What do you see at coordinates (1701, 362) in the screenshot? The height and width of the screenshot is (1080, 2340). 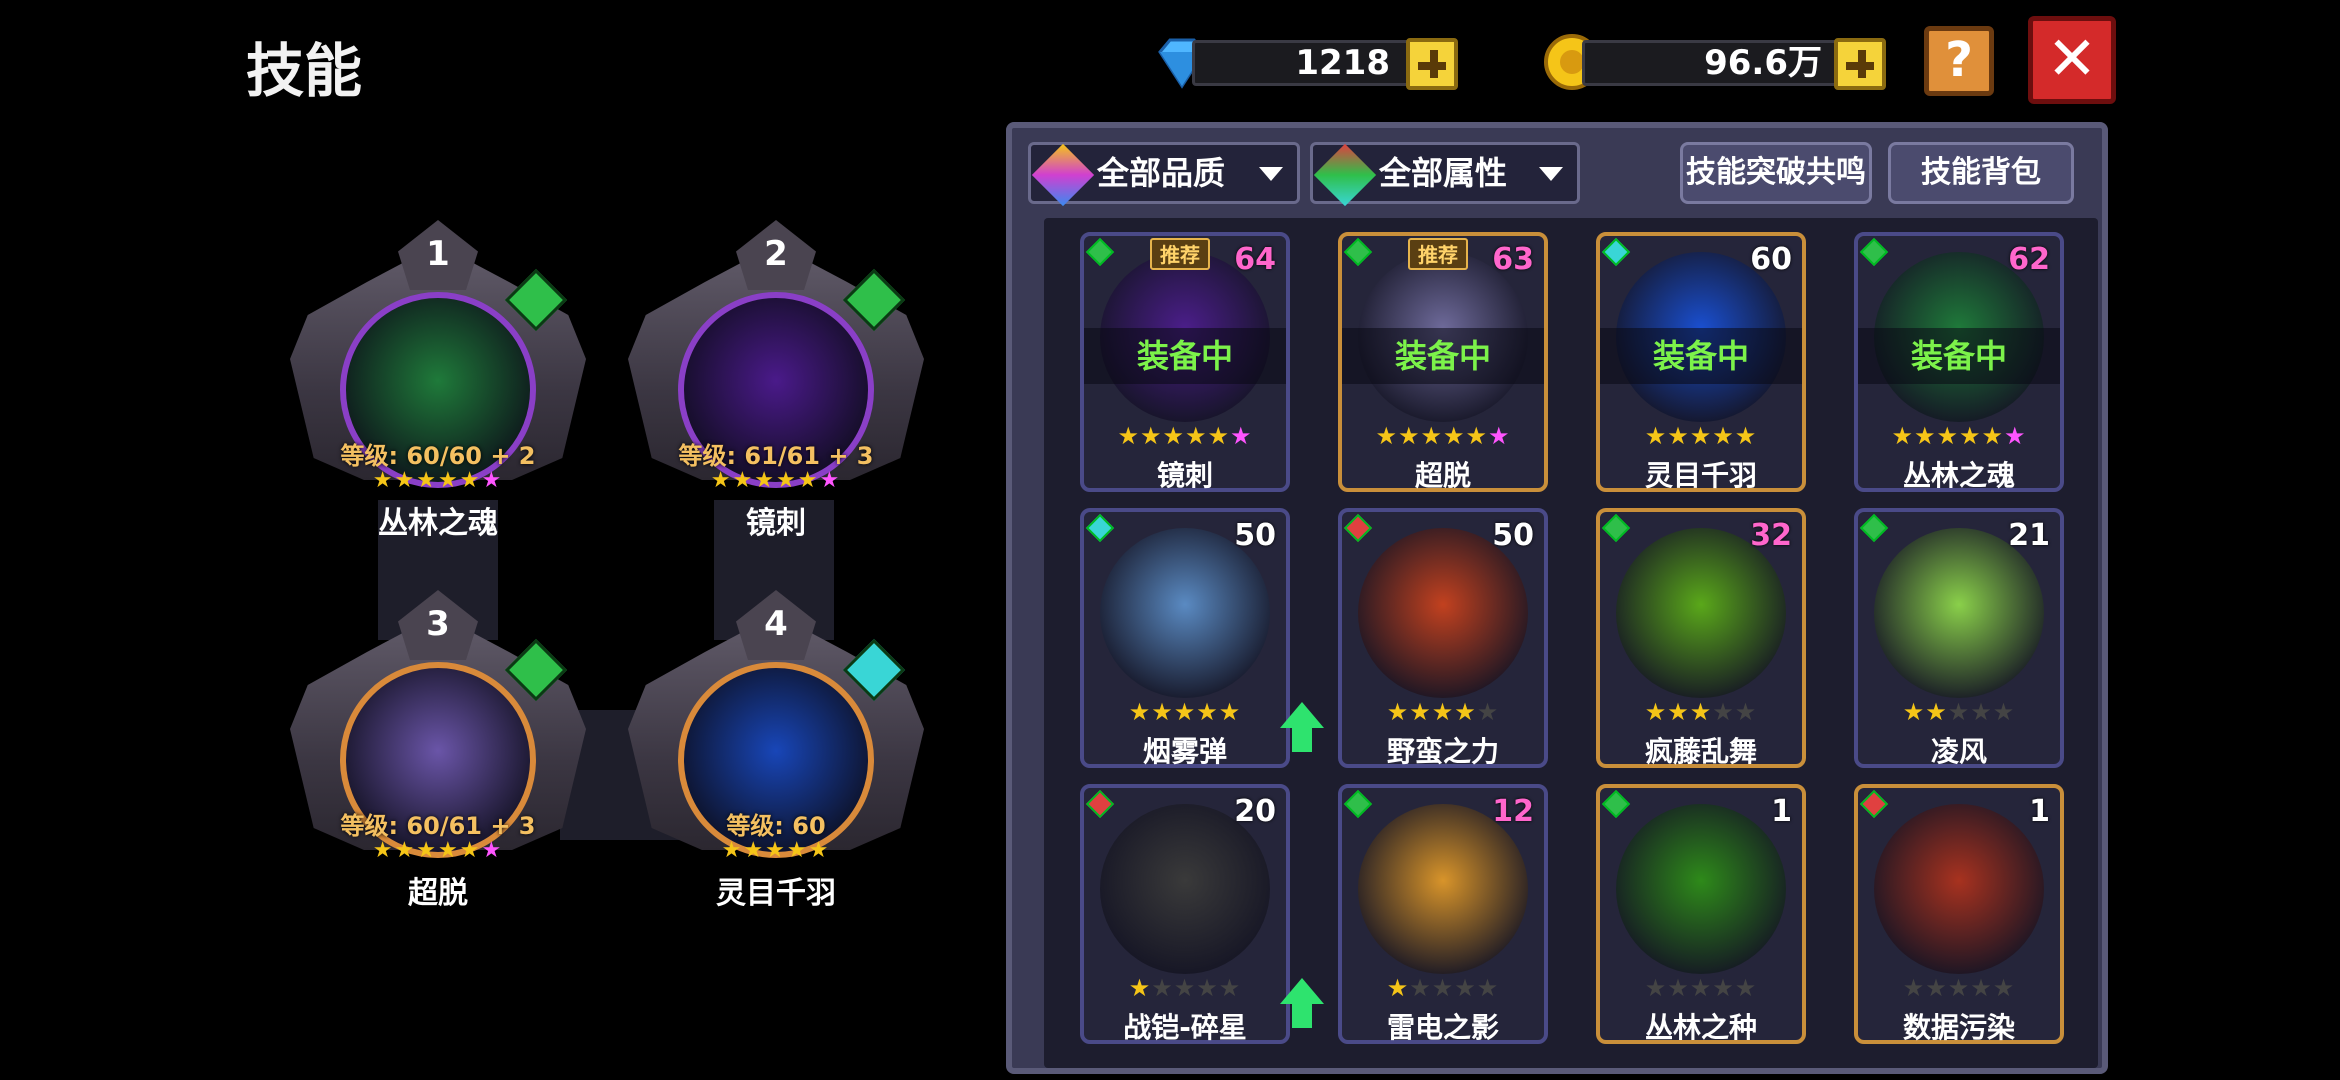 I see `skill-card: 60 装备中 ★★★★★ 灵目千羽` at bounding box center [1701, 362].